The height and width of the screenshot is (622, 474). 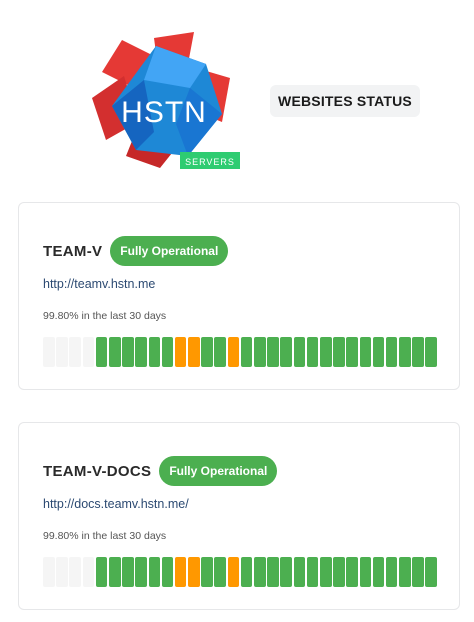 I want to click on site-card-header: TEAM-V Fully Operational, so click(x=136, y=251).